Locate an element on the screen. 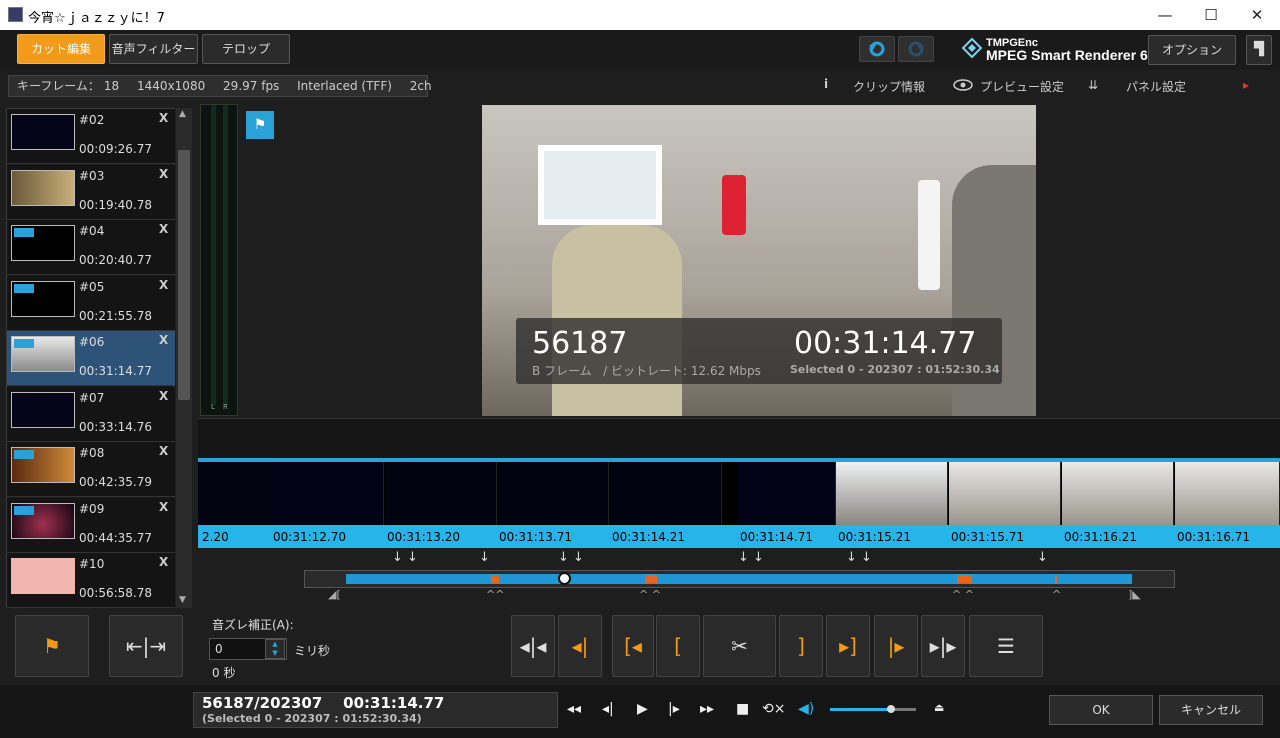 This screenshot has height=738, width=1280. status-position: 56187/202307 00:31:14.77 is located at coordinates (323, 703).